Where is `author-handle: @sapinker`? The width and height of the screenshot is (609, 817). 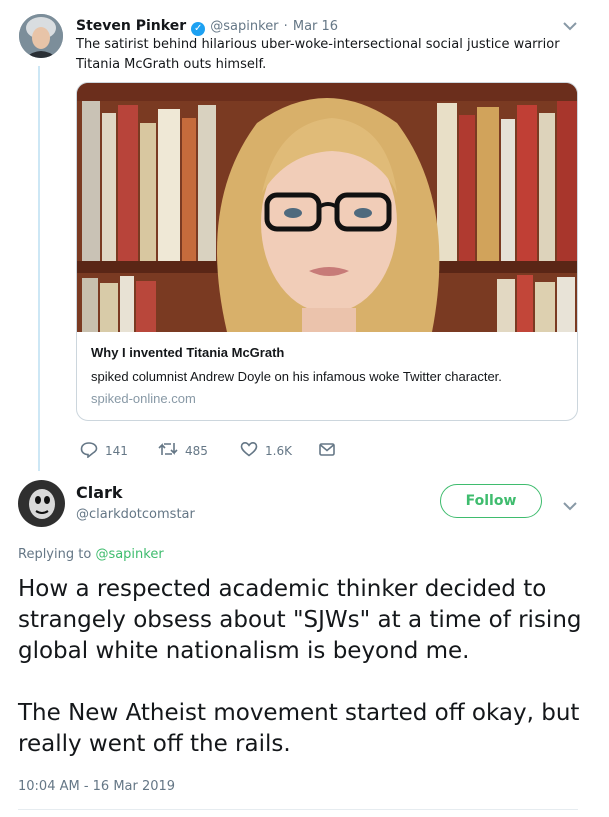 author-handle: @sapinker is located at coordinates (244, 26).